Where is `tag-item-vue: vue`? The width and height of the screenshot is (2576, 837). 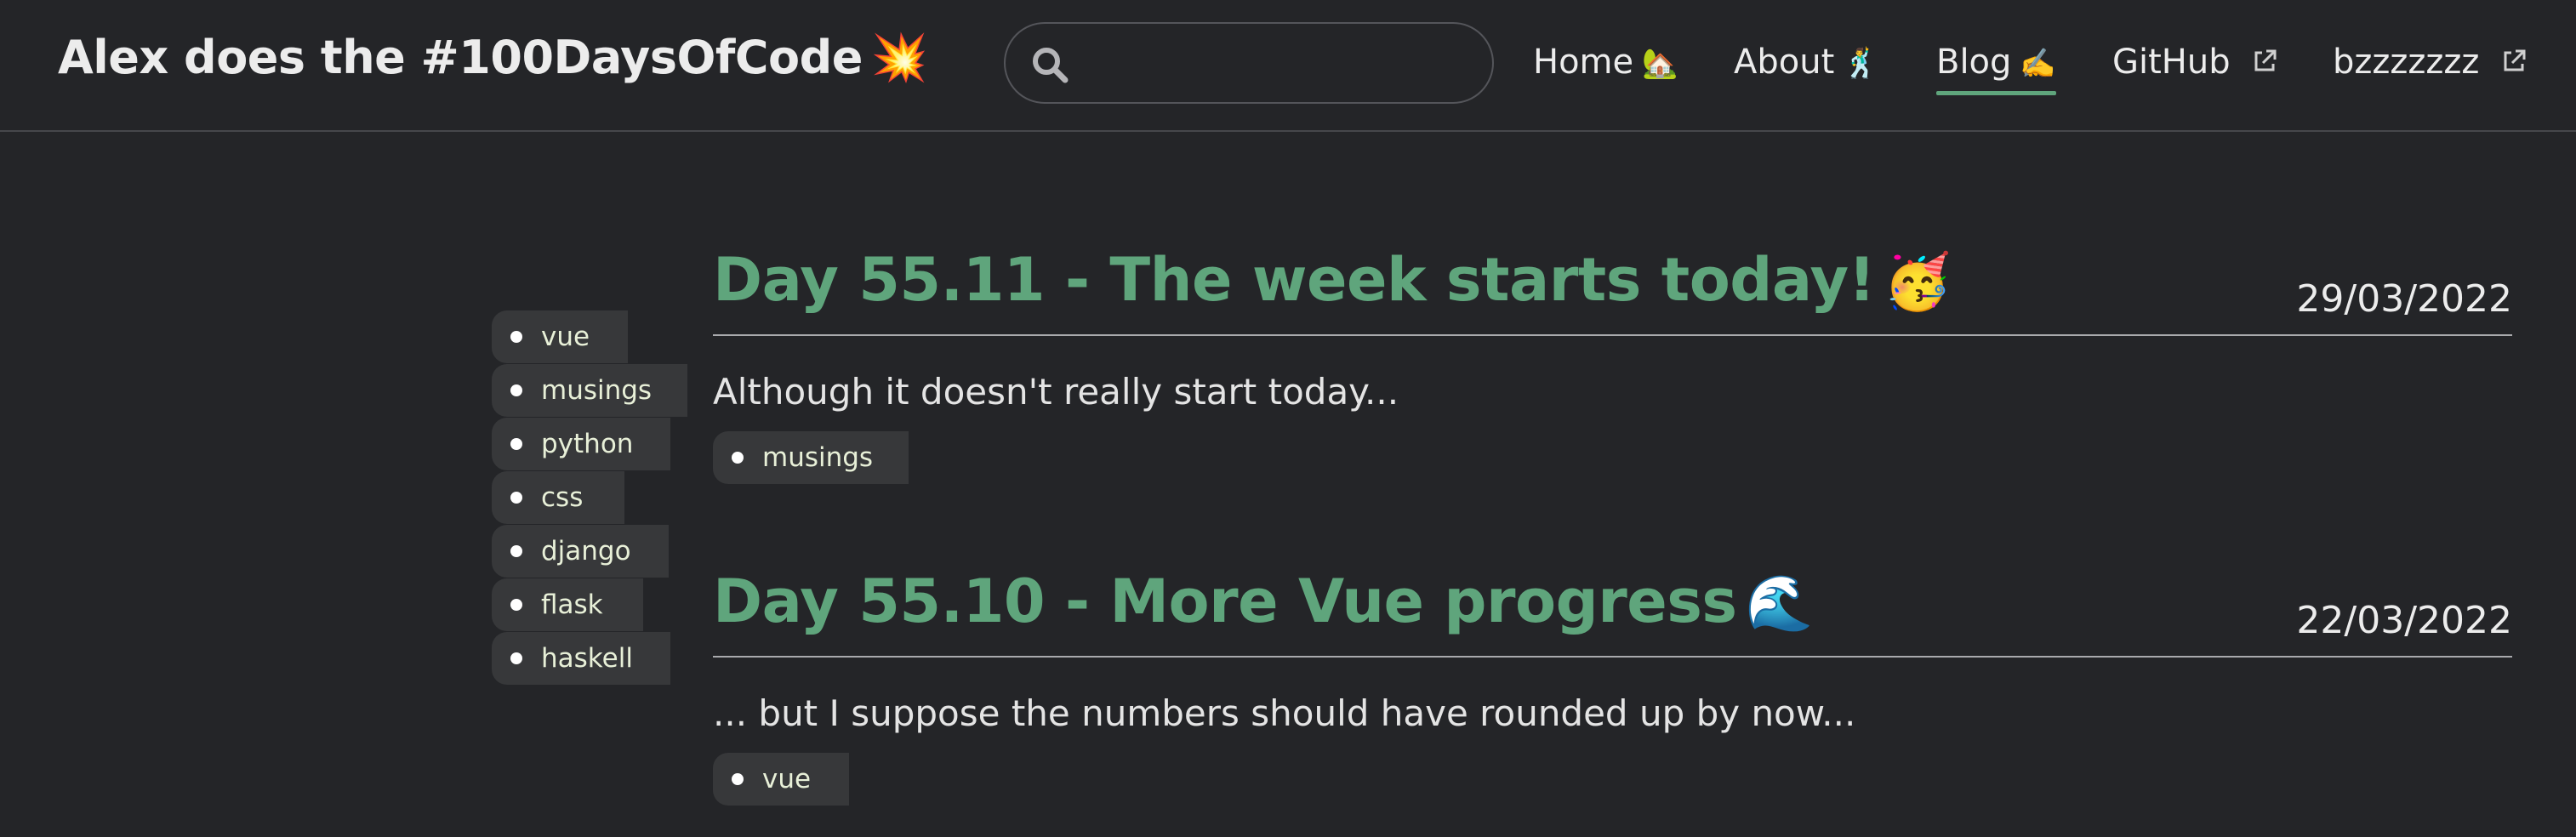 tag-item-vue: vue is located at coordinates (560, 336).